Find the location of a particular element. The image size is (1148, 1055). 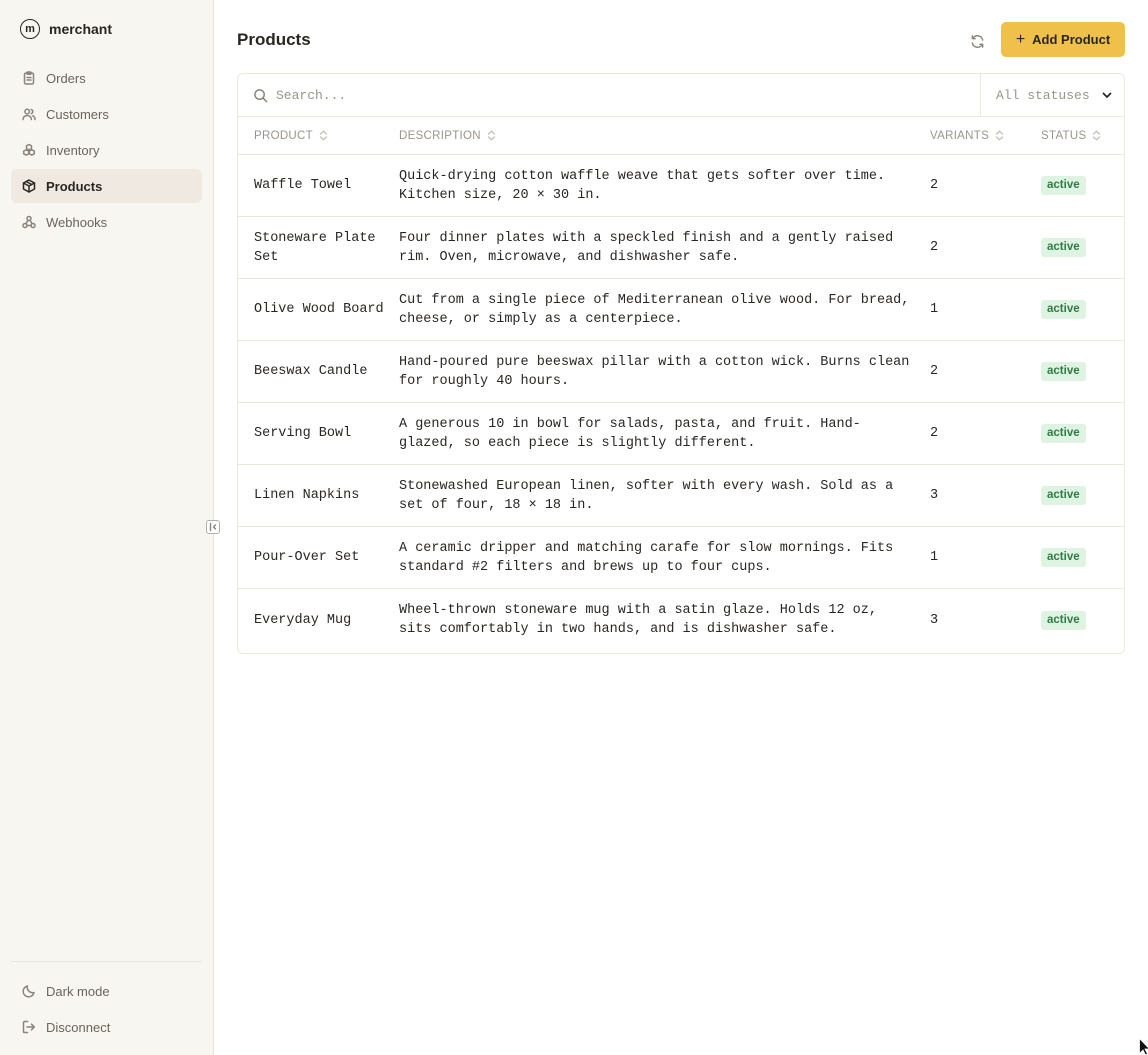

status-filter-value: All statuses is located at coordinates (1043, 95).